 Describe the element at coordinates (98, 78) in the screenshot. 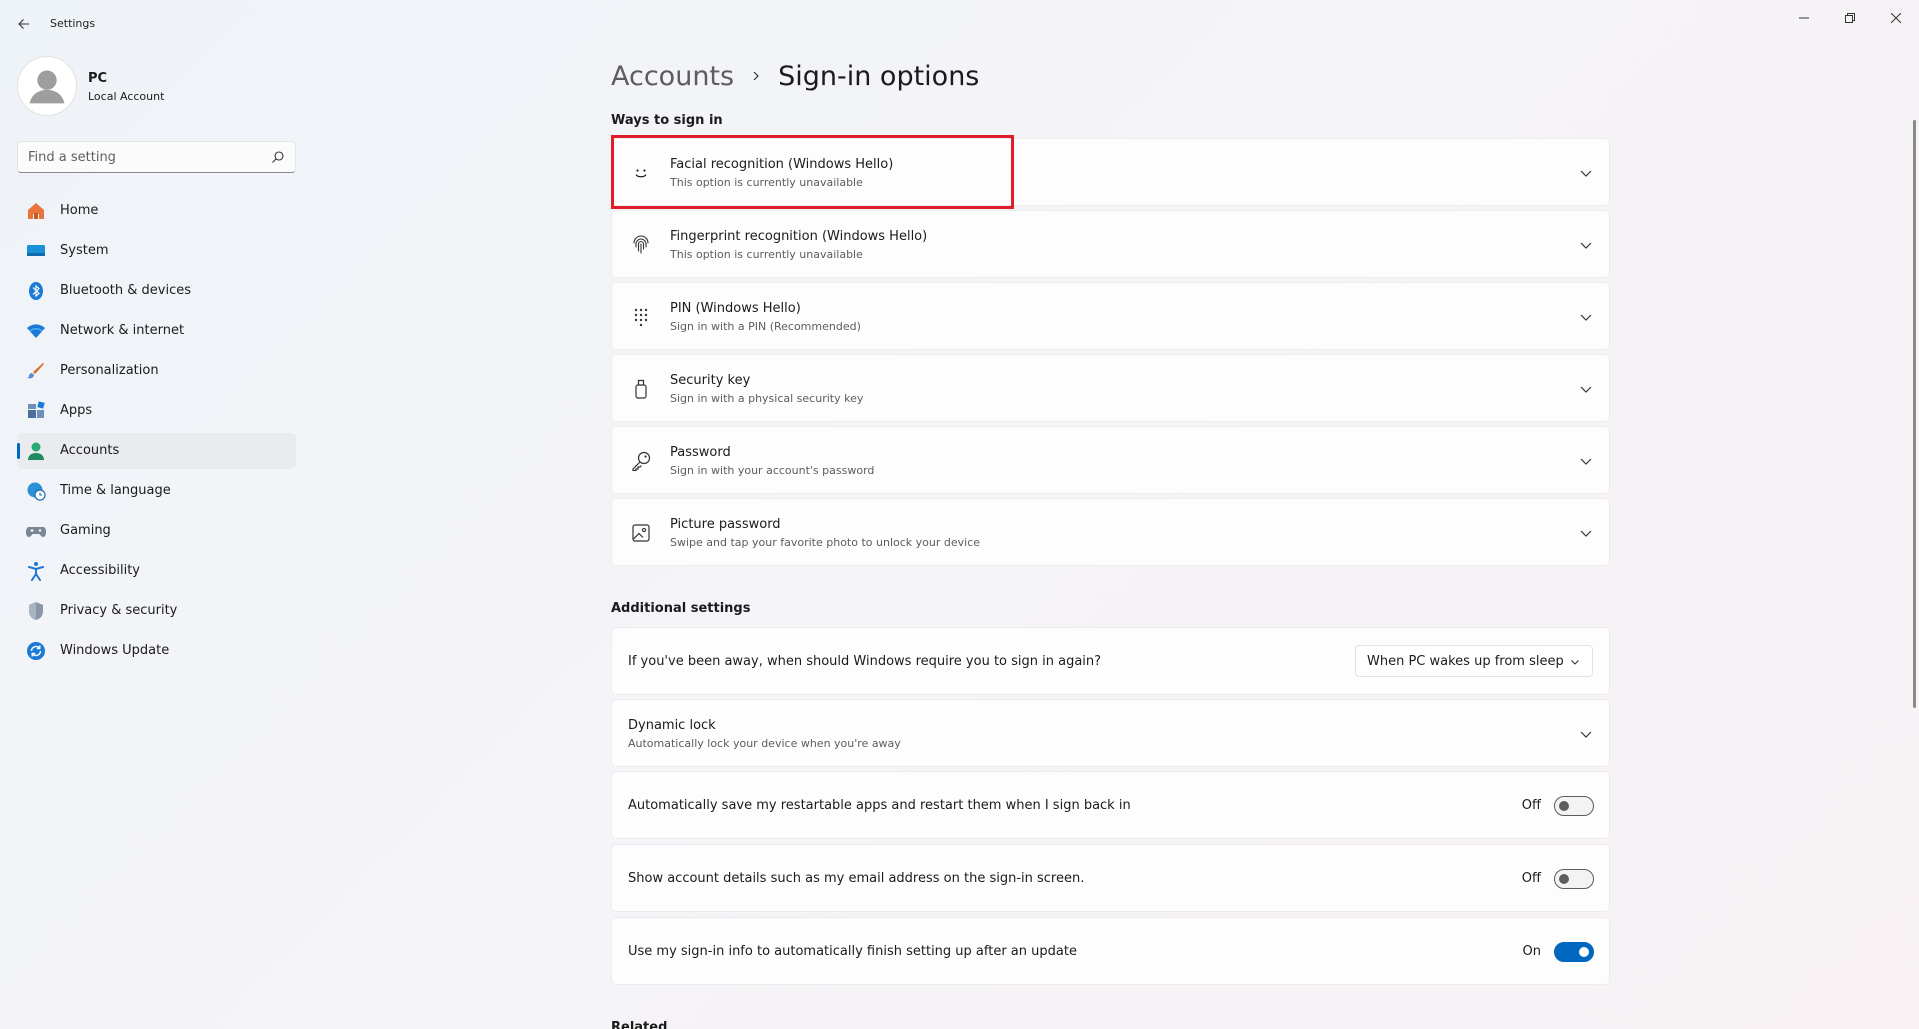

I see `profile-name: PC` at that location.